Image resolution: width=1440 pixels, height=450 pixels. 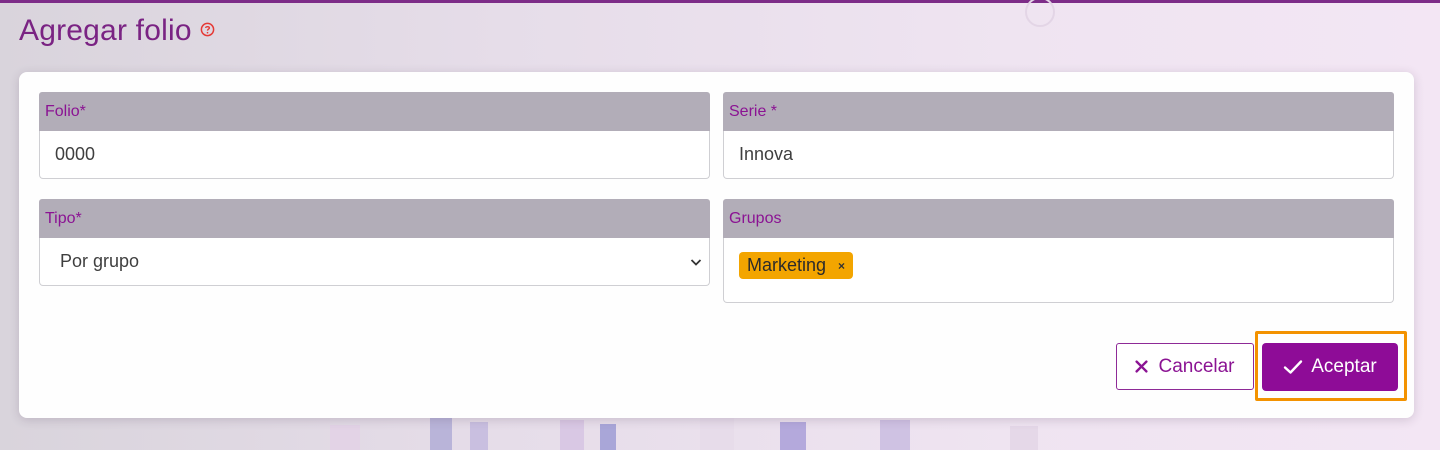 What do you see at coordinates (100, 261) in the screenshot?
I see `tipo-select-value: Por grupo` at bounding box center [100, 261].